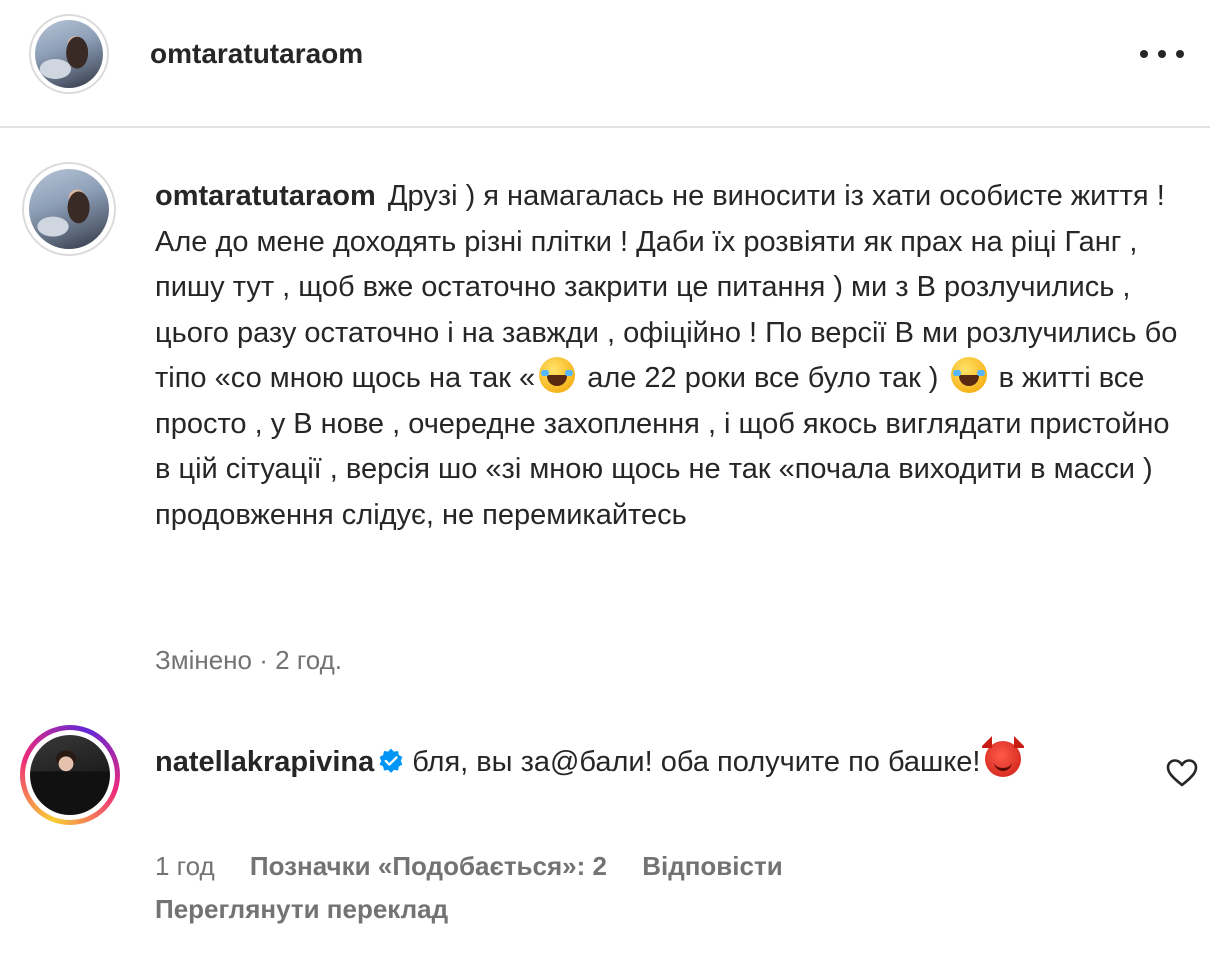  What do you see at coordinates (712, 866) in the screenshot?
I see `reply-button: Відповісти` at bounding box center [712, 866].